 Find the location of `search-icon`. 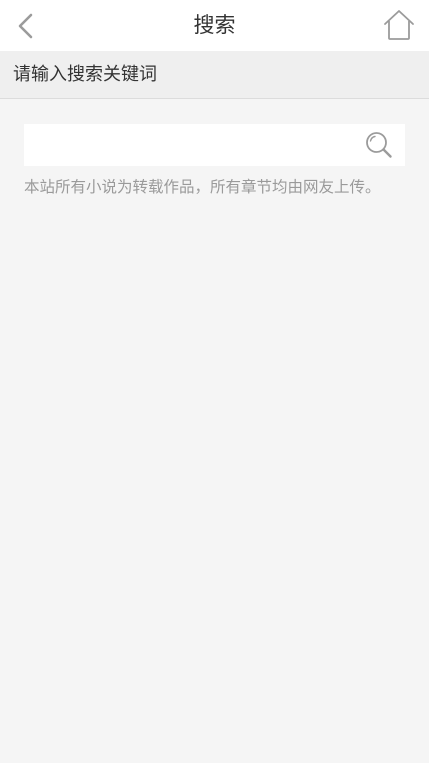

search-icon is located at coordinates (379, 145).